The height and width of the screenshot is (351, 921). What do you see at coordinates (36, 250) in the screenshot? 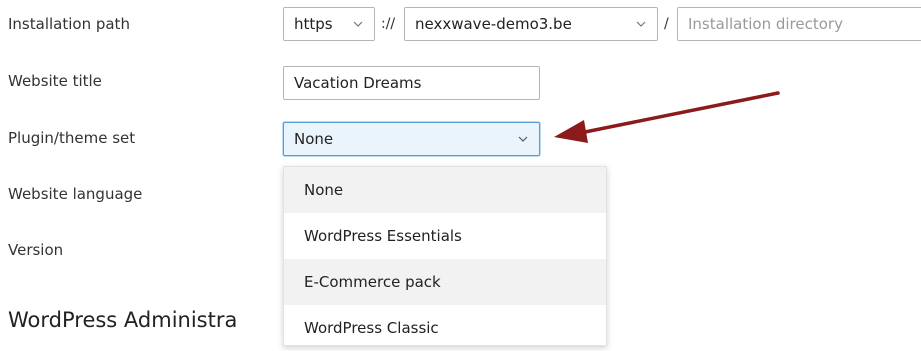
I see `label-version: Version` at bounding box center [36, 250].